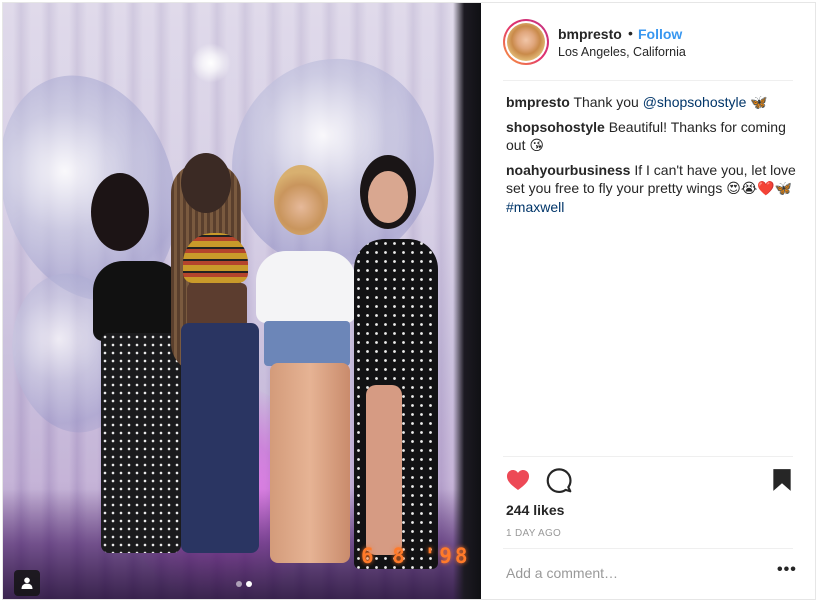 The image size is (818, 602). Describe the element at coordinates (518, 480) in the screenshot. I see `heart-icon` at that location.